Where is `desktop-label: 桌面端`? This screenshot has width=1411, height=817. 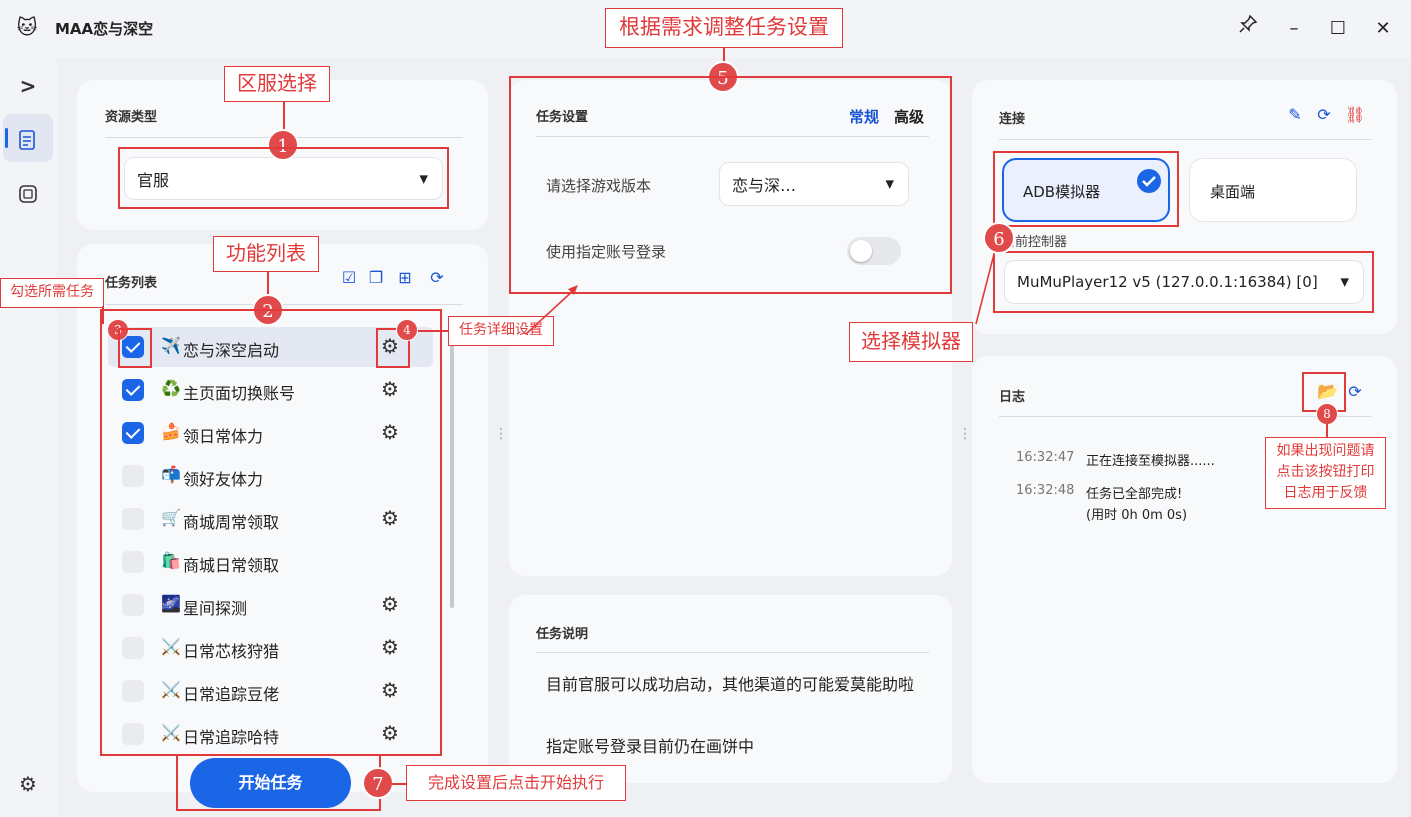 desktop-label: 桌面端 is located at coordinates (1233, 192).